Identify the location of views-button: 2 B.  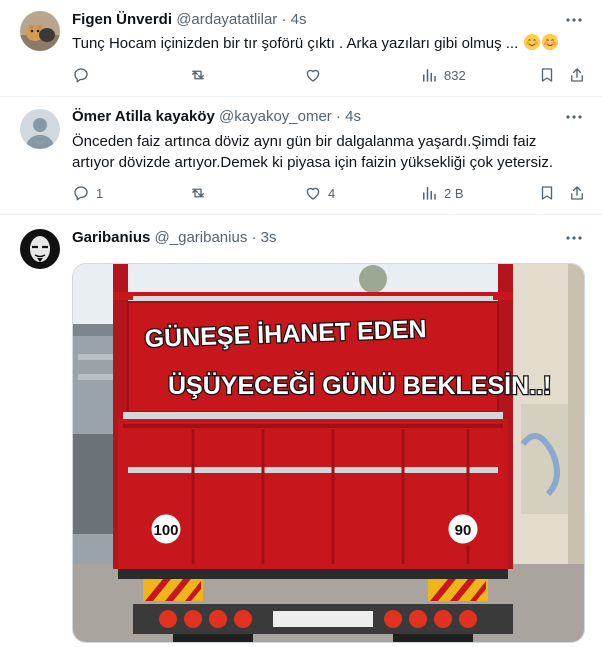
(442, 193).